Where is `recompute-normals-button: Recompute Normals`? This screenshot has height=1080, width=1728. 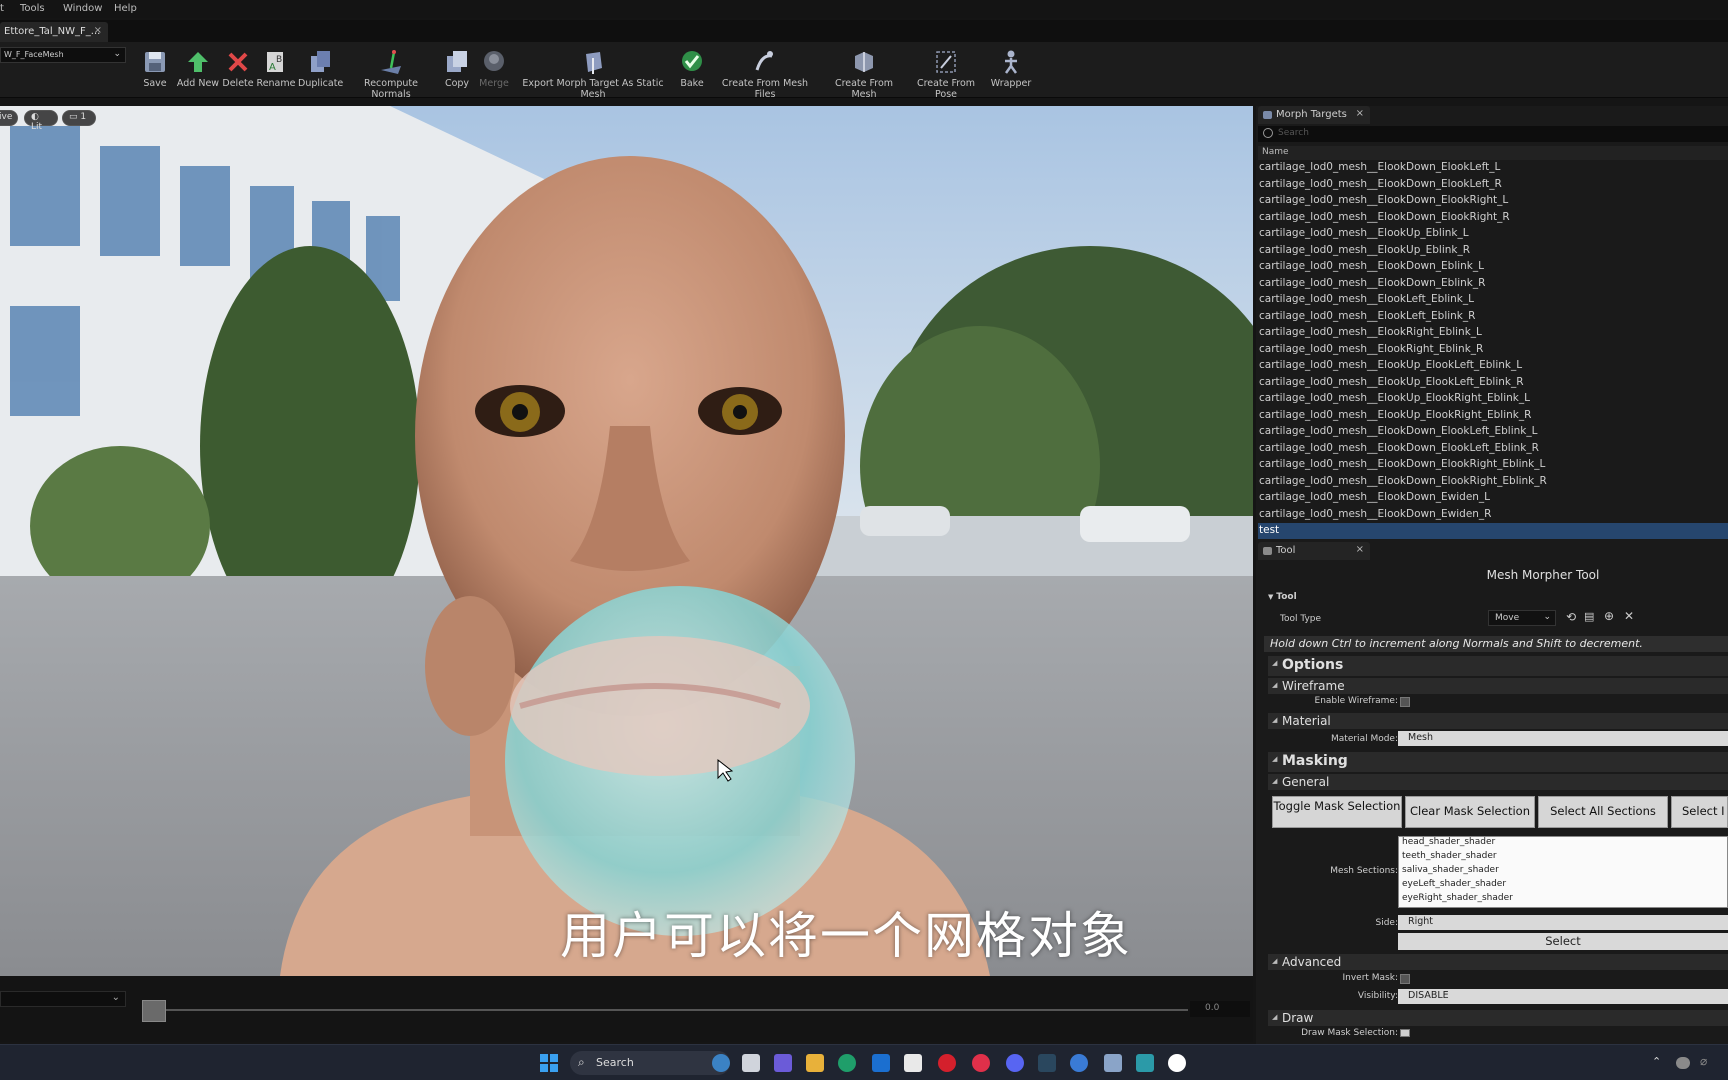 recompute-normals-button: Recompute Normals is located at coordinates (391, 74).